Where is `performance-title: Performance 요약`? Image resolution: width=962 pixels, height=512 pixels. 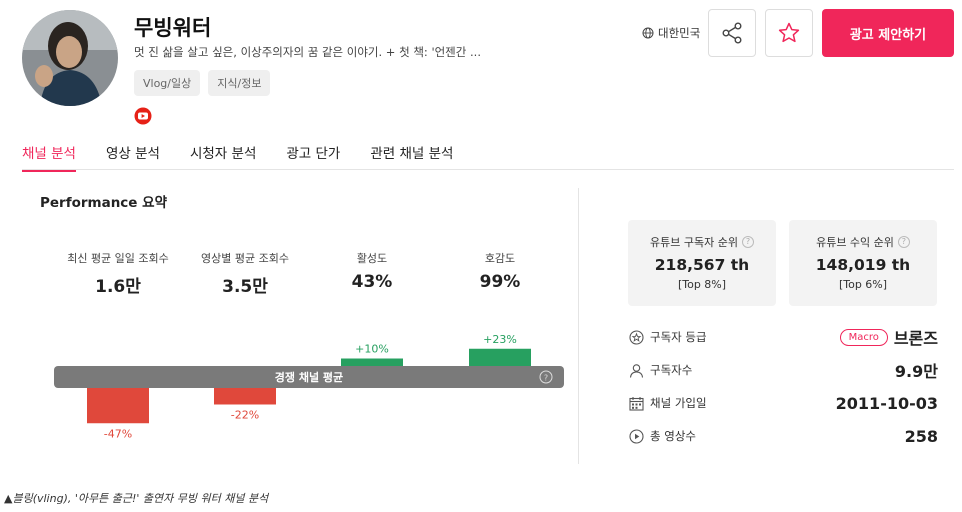
performance-title: Performance 요약 is located at coordinates (103, 203).